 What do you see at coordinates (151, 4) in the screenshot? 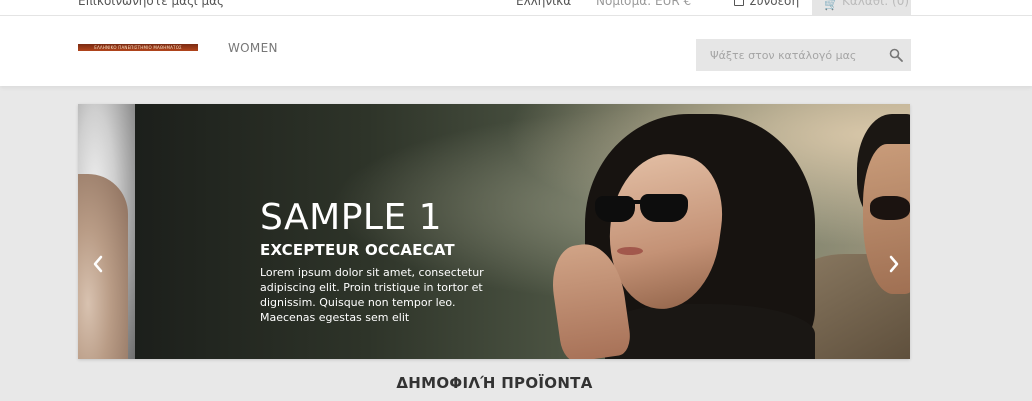
I see `contact-link: Επικοινωνήστε μαζί μας` at bounding box center [151, 4].